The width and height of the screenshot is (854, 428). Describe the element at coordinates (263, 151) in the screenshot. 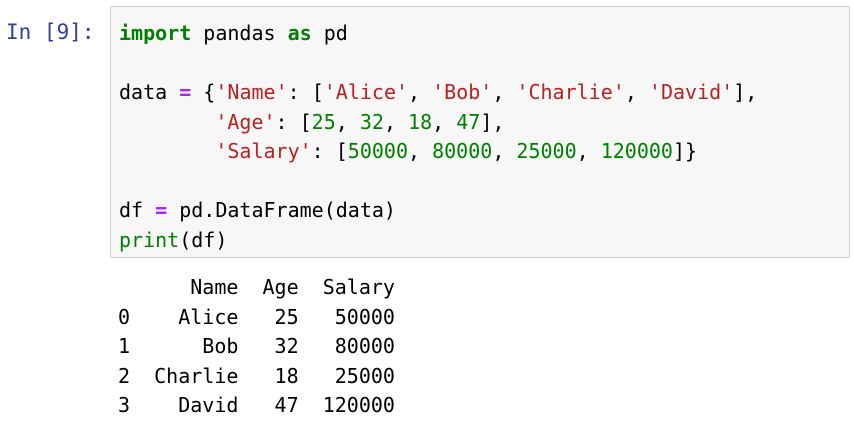

I see `code-token: 'Salary'` at that location.